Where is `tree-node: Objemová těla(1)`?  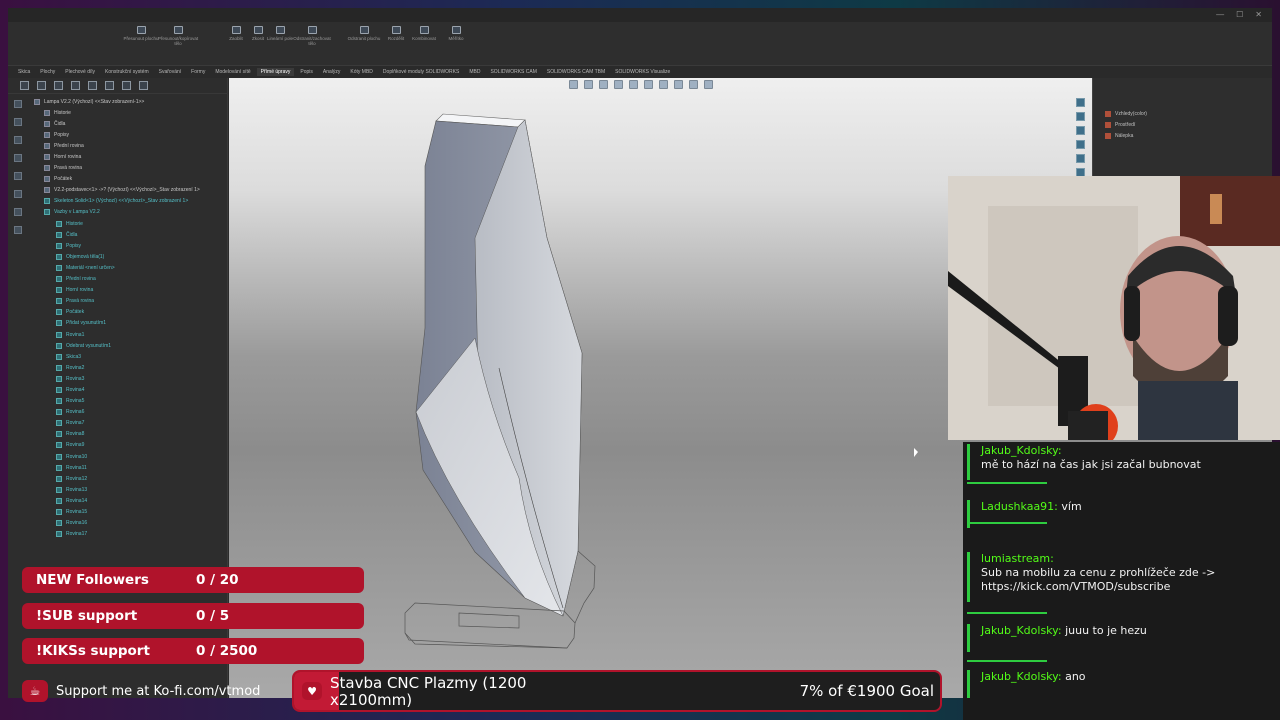 tree-node: Objemová těla(1) is located at coordinates (129, 256).